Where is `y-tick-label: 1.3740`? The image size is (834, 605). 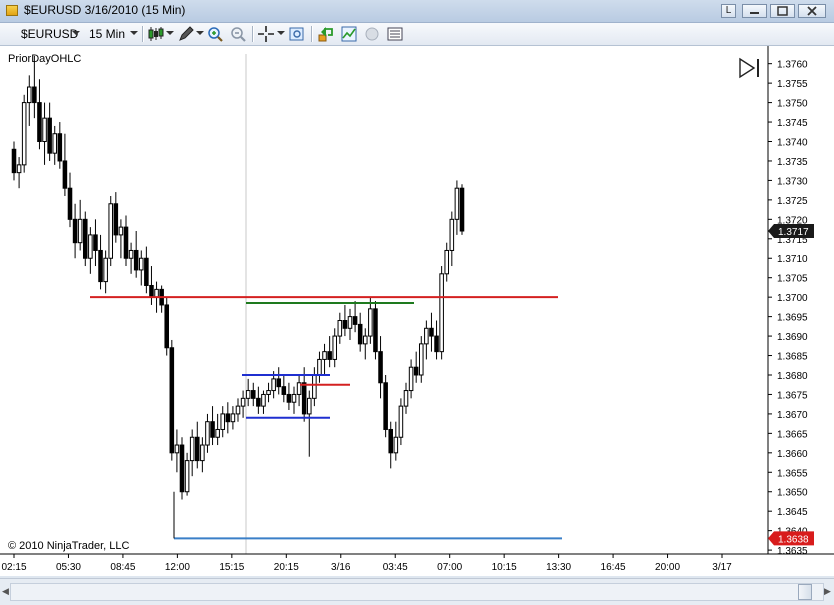 y-tick-label: 1.3740 is located at coordinates (792, 143).